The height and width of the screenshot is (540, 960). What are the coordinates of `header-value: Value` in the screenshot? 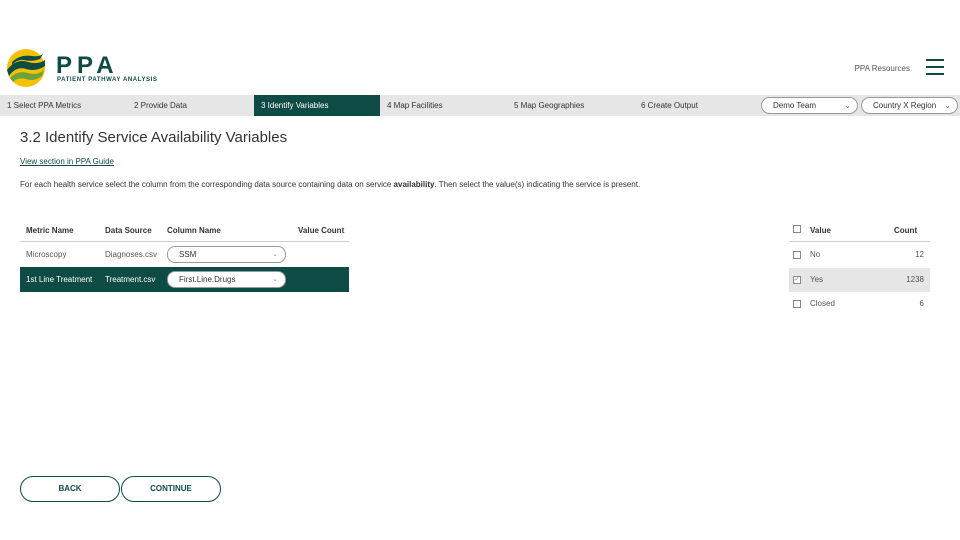 It's located at (820, 230).